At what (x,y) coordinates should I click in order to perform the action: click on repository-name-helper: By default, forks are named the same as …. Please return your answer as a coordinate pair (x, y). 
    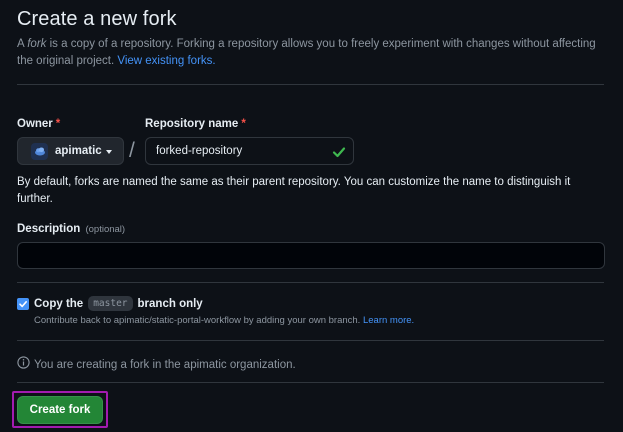
    Looking at the image, I should click on (294, 190).